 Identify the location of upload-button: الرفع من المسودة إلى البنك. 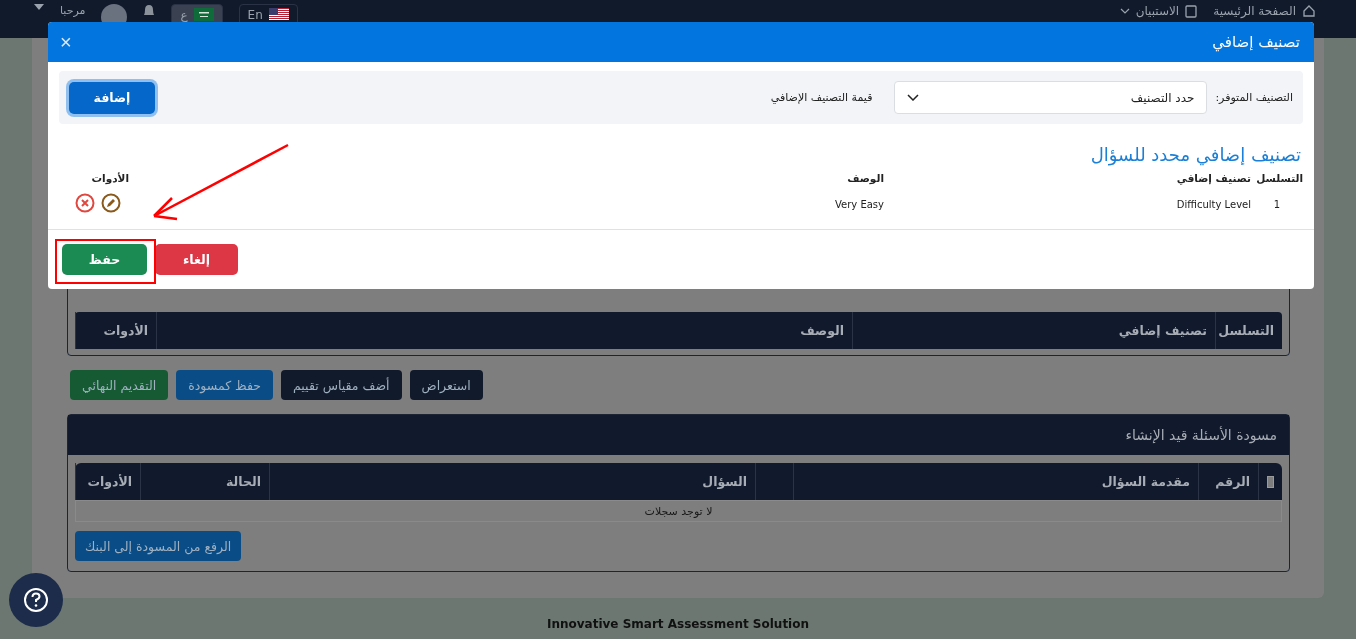
(158, 546).